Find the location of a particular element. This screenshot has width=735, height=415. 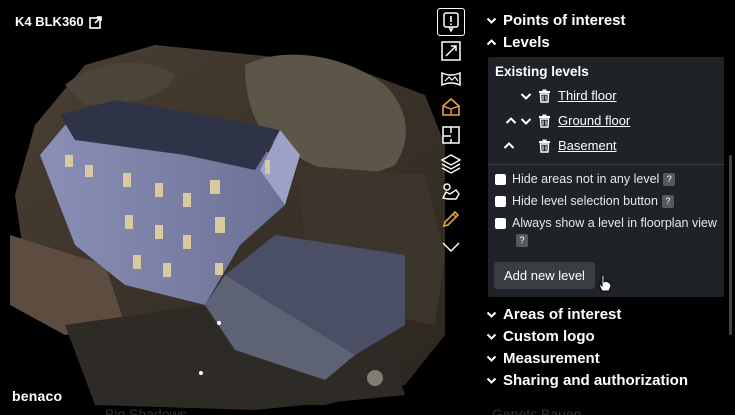

option-hide-level-selection: Hide level selection button? is located at coordinates (606, 201).